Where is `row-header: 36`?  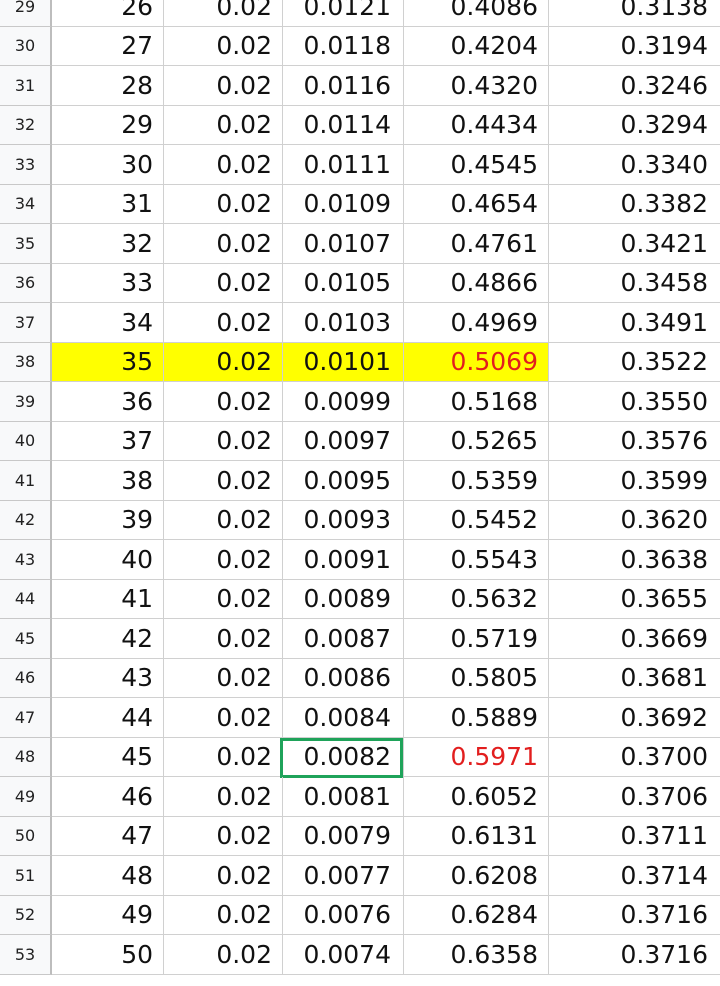
row-header: 36 is located at coordinates (26, 283).